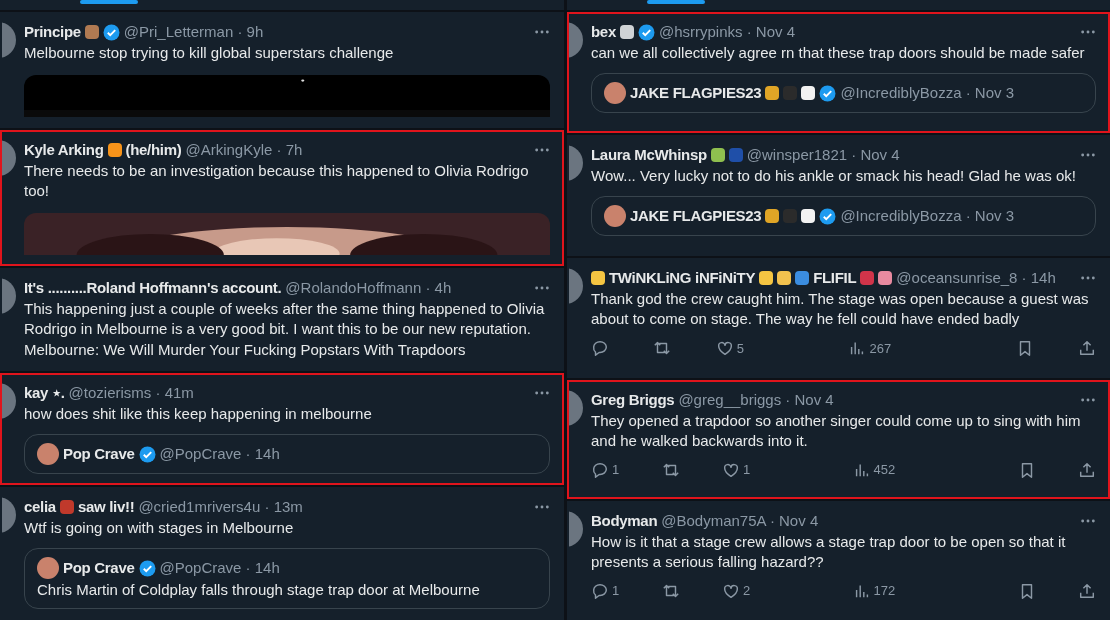 The width and height of the screenshot is (1110, 620). Describe the element at coordinates (277, 181) in the screenshot. I see `tweet-text: There needs to be an investigation because this happened to Olivia Rodrigo too!` at that location.